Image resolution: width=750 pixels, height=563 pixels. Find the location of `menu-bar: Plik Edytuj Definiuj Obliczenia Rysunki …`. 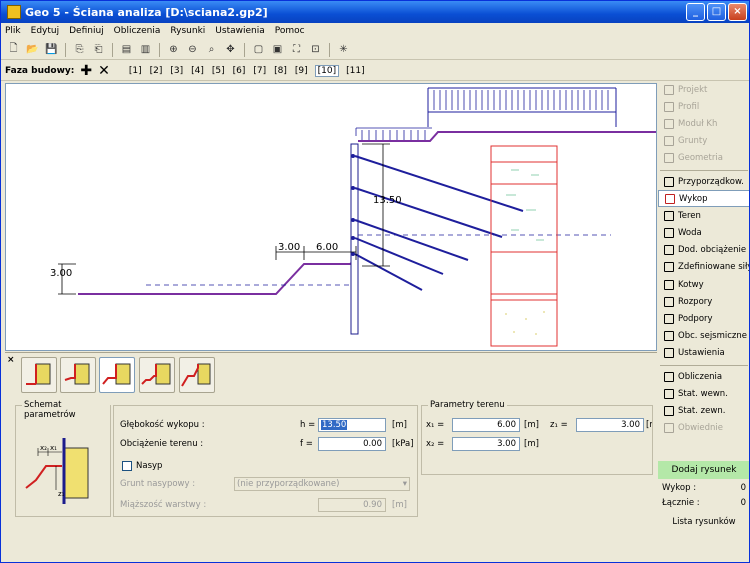

menu-bar: Plik Edytuj Definiuj Obliczenia Rysunki … is located at coordinates (153, 31).